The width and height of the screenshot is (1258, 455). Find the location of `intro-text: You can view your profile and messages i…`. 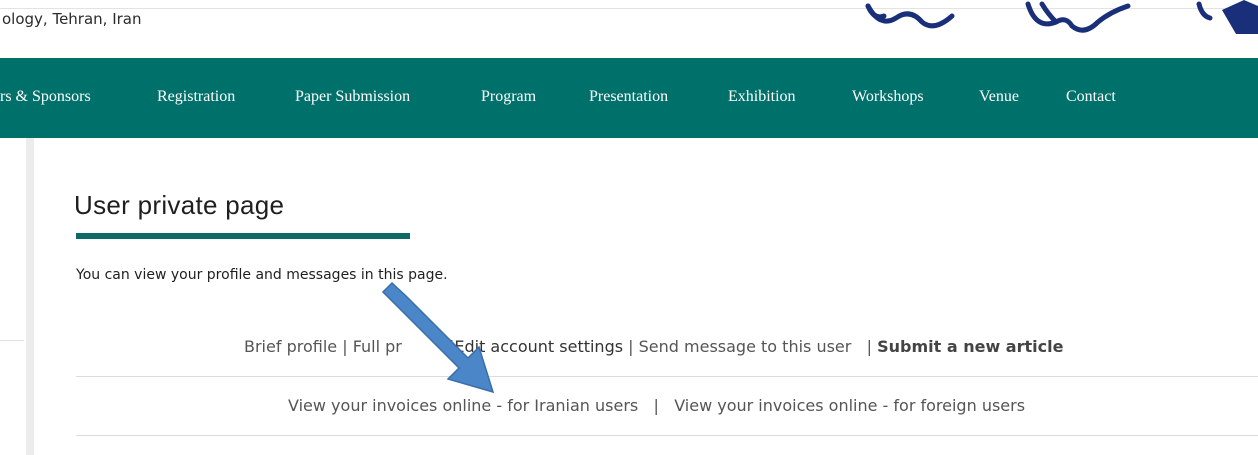

intro-text: You can view your profile and messages i… is located at coordinates (262, 275).